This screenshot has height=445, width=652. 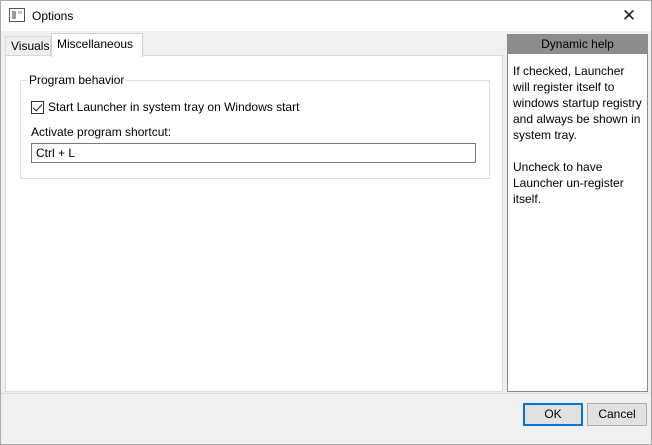 I want to click on footer-divider, so click(x=326, y=393).